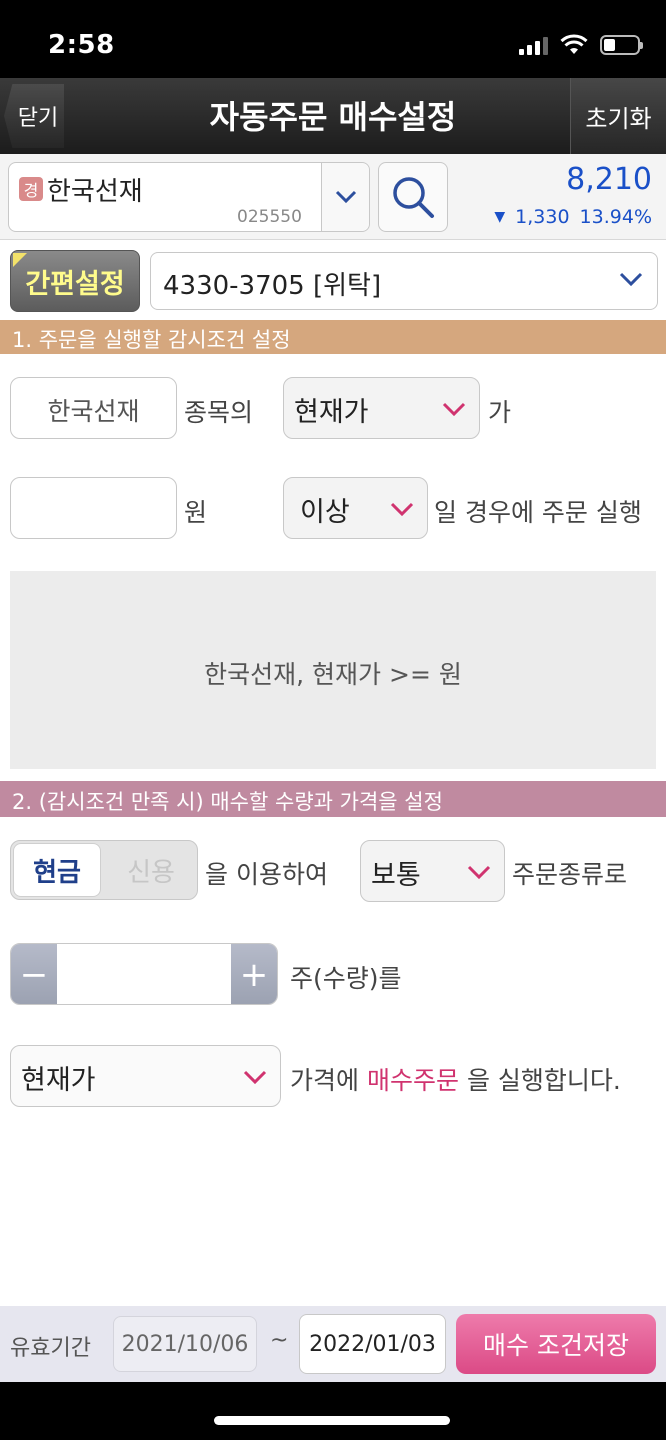  What do you see at coordinates (93, 508) in the screenshot?
I see `trigger-price-input` at bounding box center [93, 508].